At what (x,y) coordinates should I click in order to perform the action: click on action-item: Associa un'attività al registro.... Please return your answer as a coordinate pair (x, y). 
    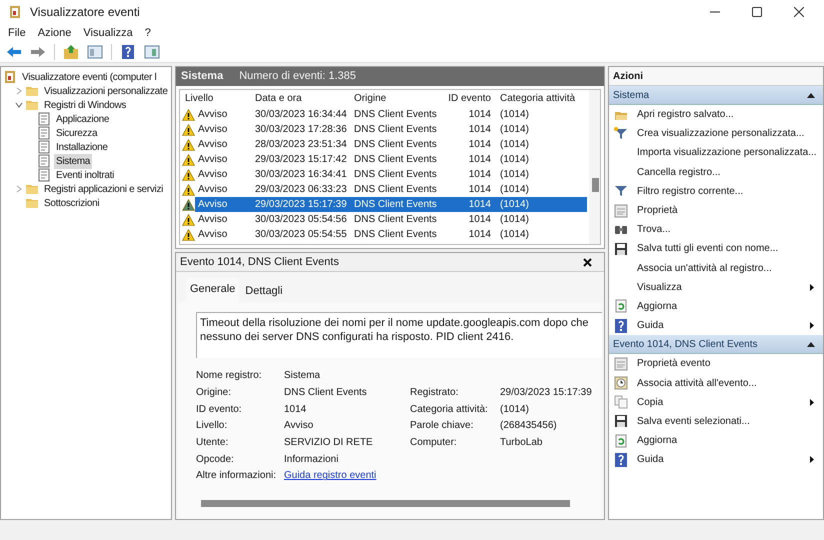
    Looking at the image, I should click on (716, 268).